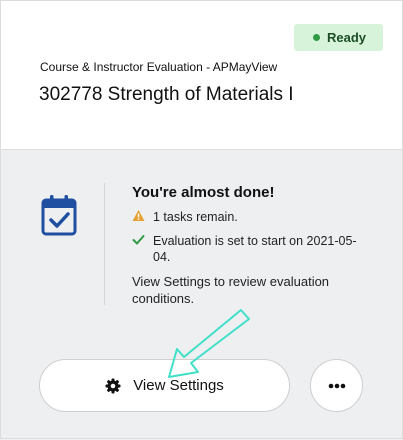 This screenshot has width=403, height=440. What do you see at coordinates (113, 385) in the screenshot?
I see `gear-icon` at bounding box center [113, 385].